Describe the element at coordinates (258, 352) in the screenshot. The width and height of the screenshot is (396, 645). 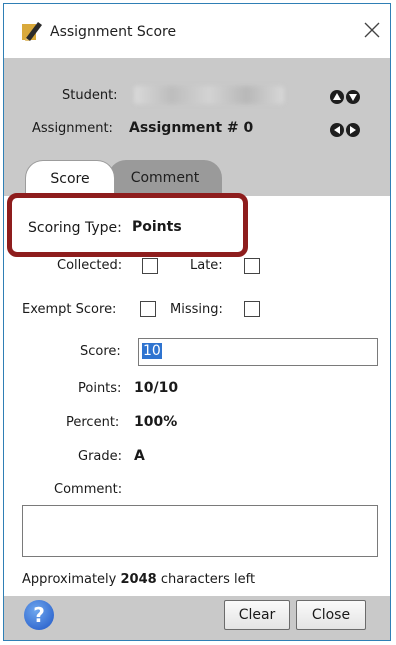
I see `score-input: 10` at that location.